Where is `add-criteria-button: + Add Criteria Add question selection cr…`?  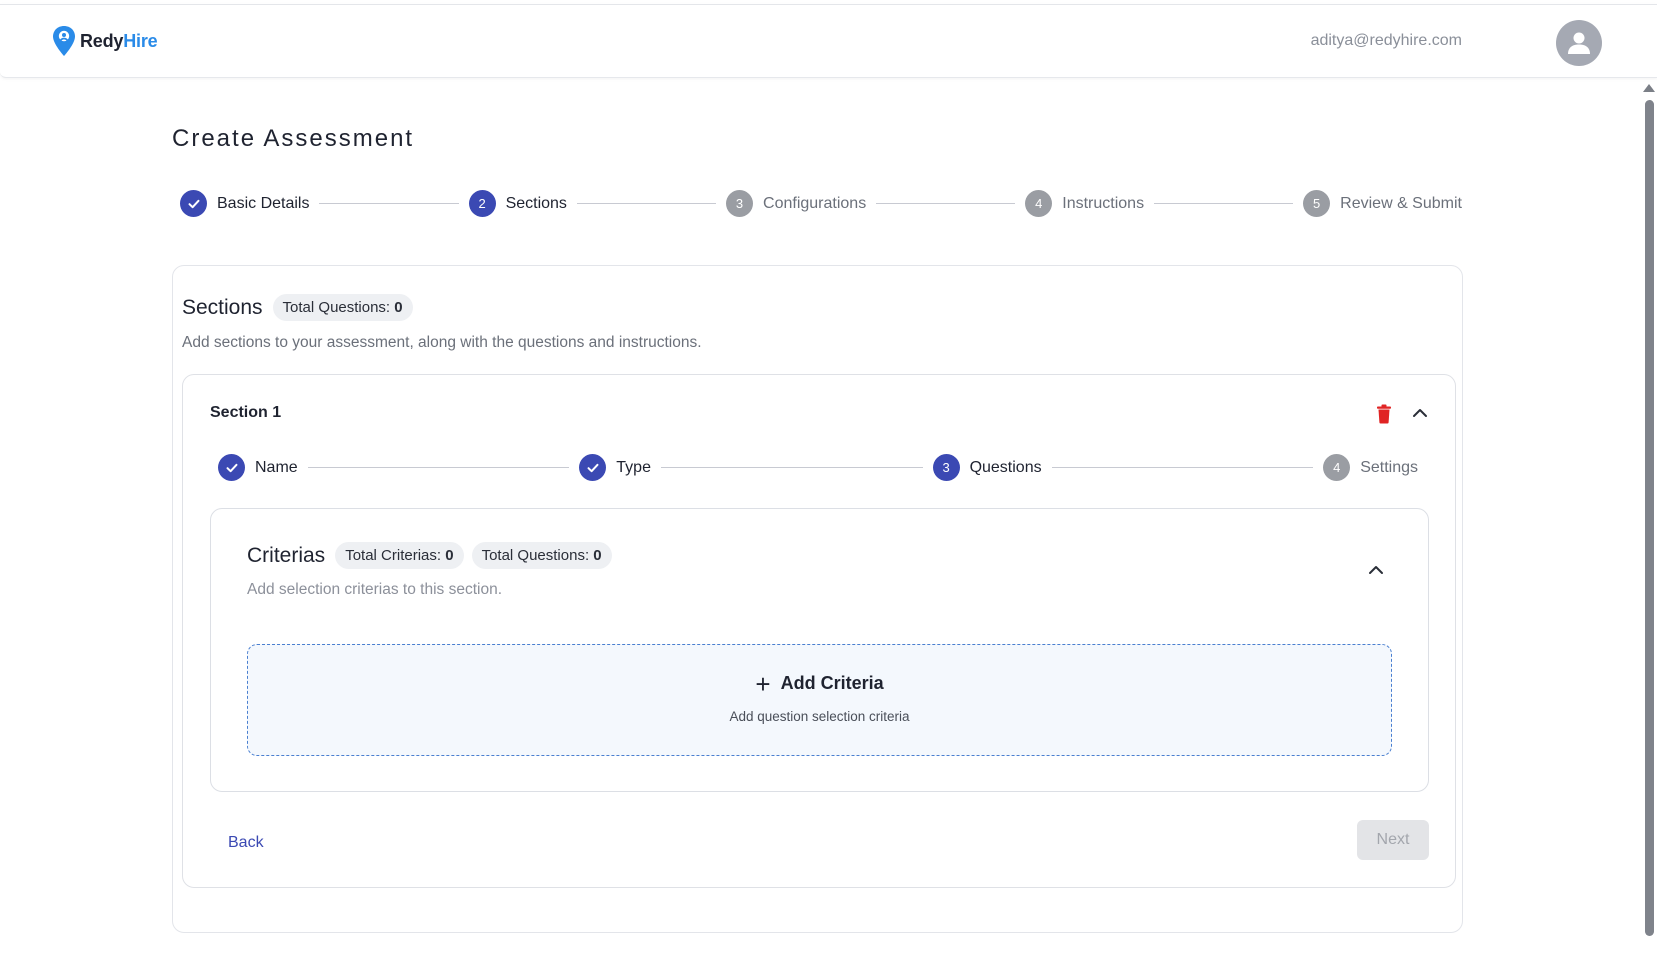
add-criteria-button: + Add Criteria Add question selection cr… is located at coordinates (819, 700).